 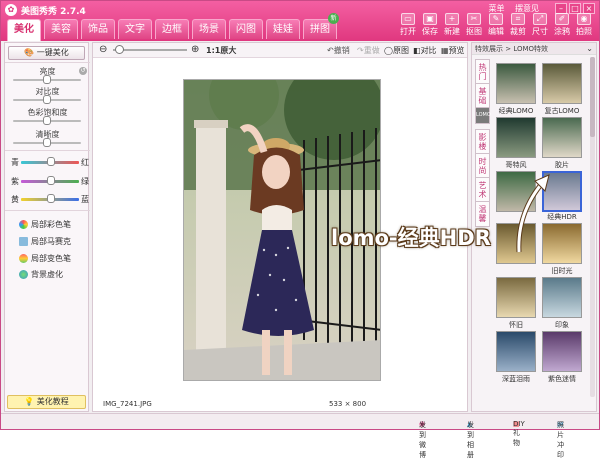 I want to click on tab-text: 文字, so click(x=135, y=29).